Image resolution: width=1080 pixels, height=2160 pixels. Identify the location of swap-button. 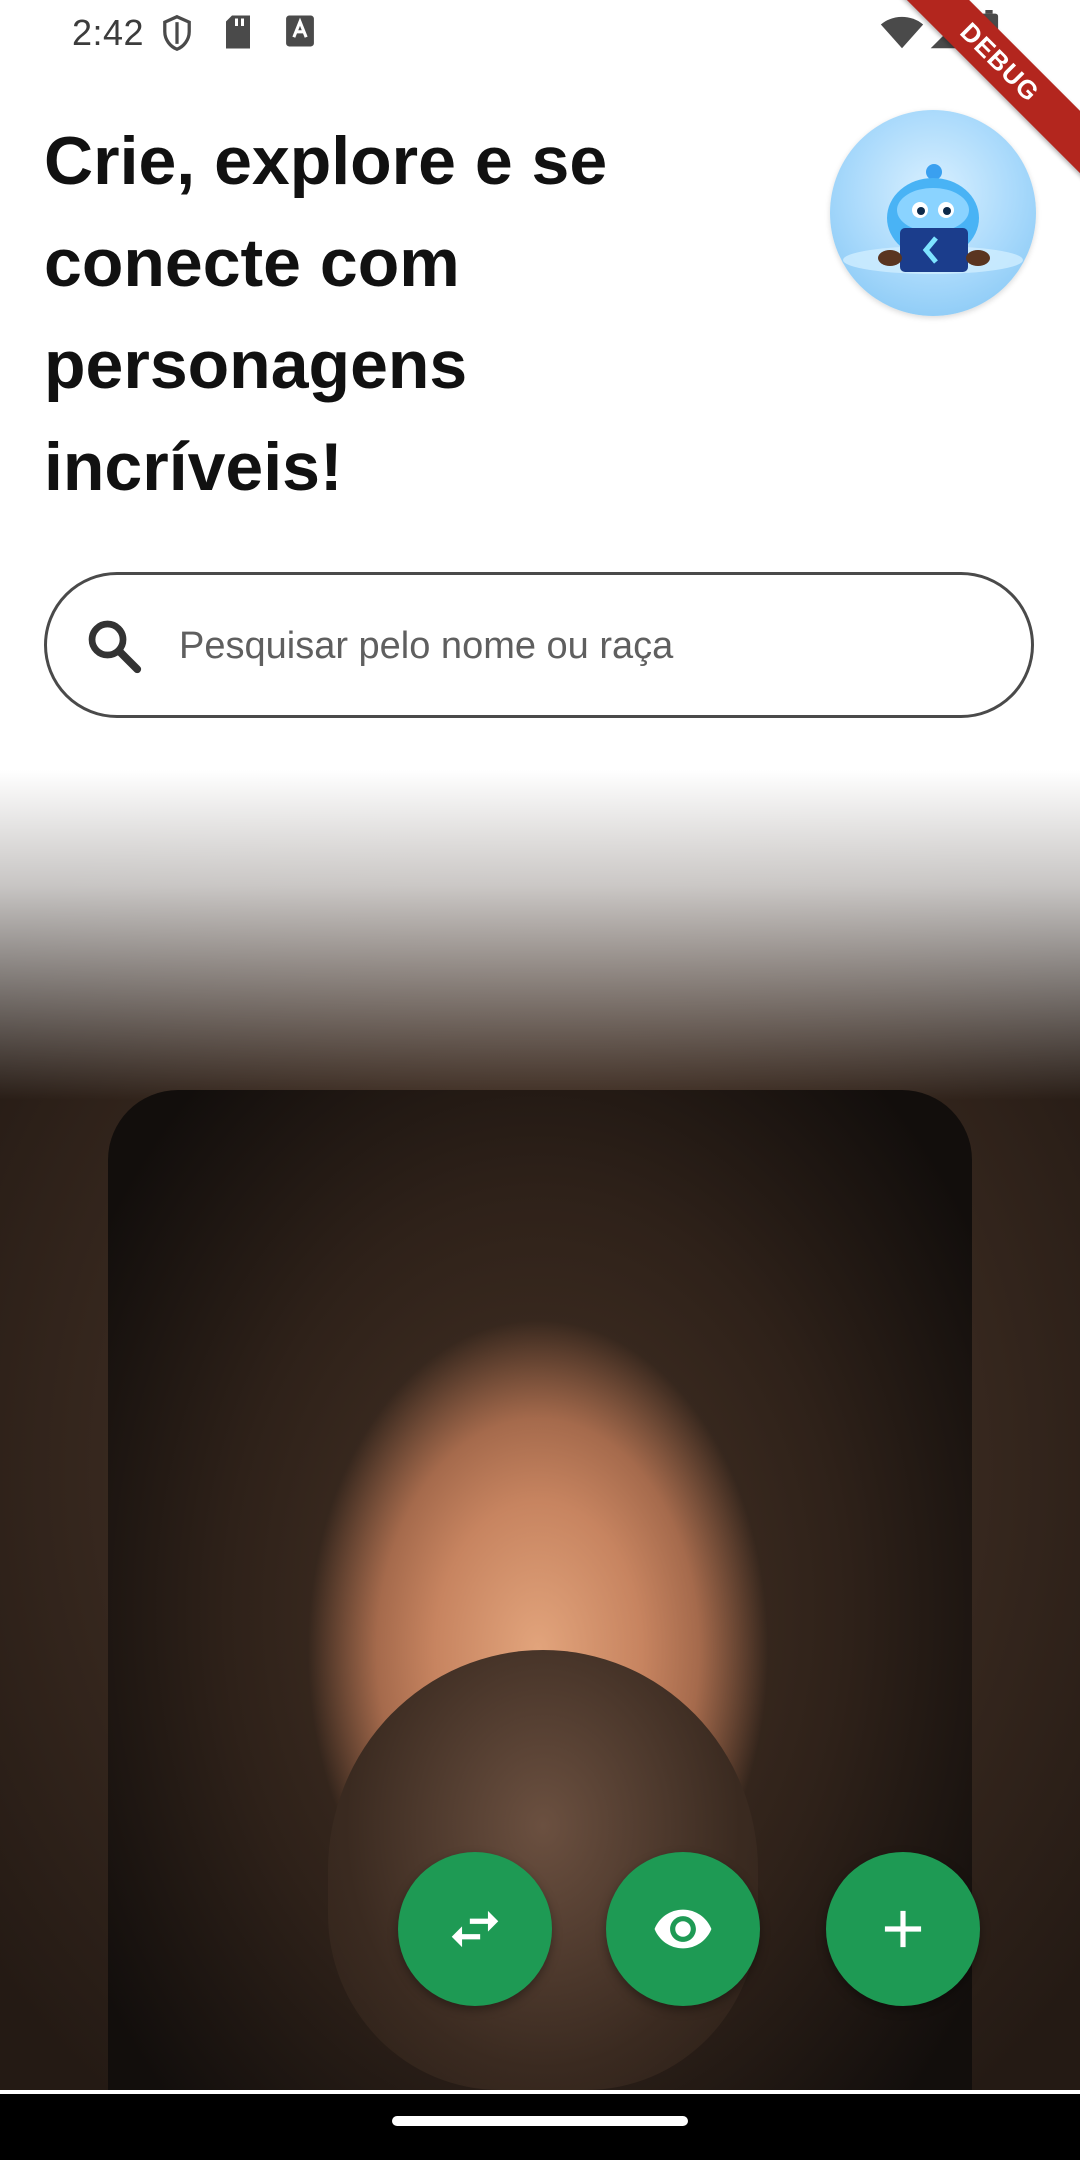
(475, 1929).